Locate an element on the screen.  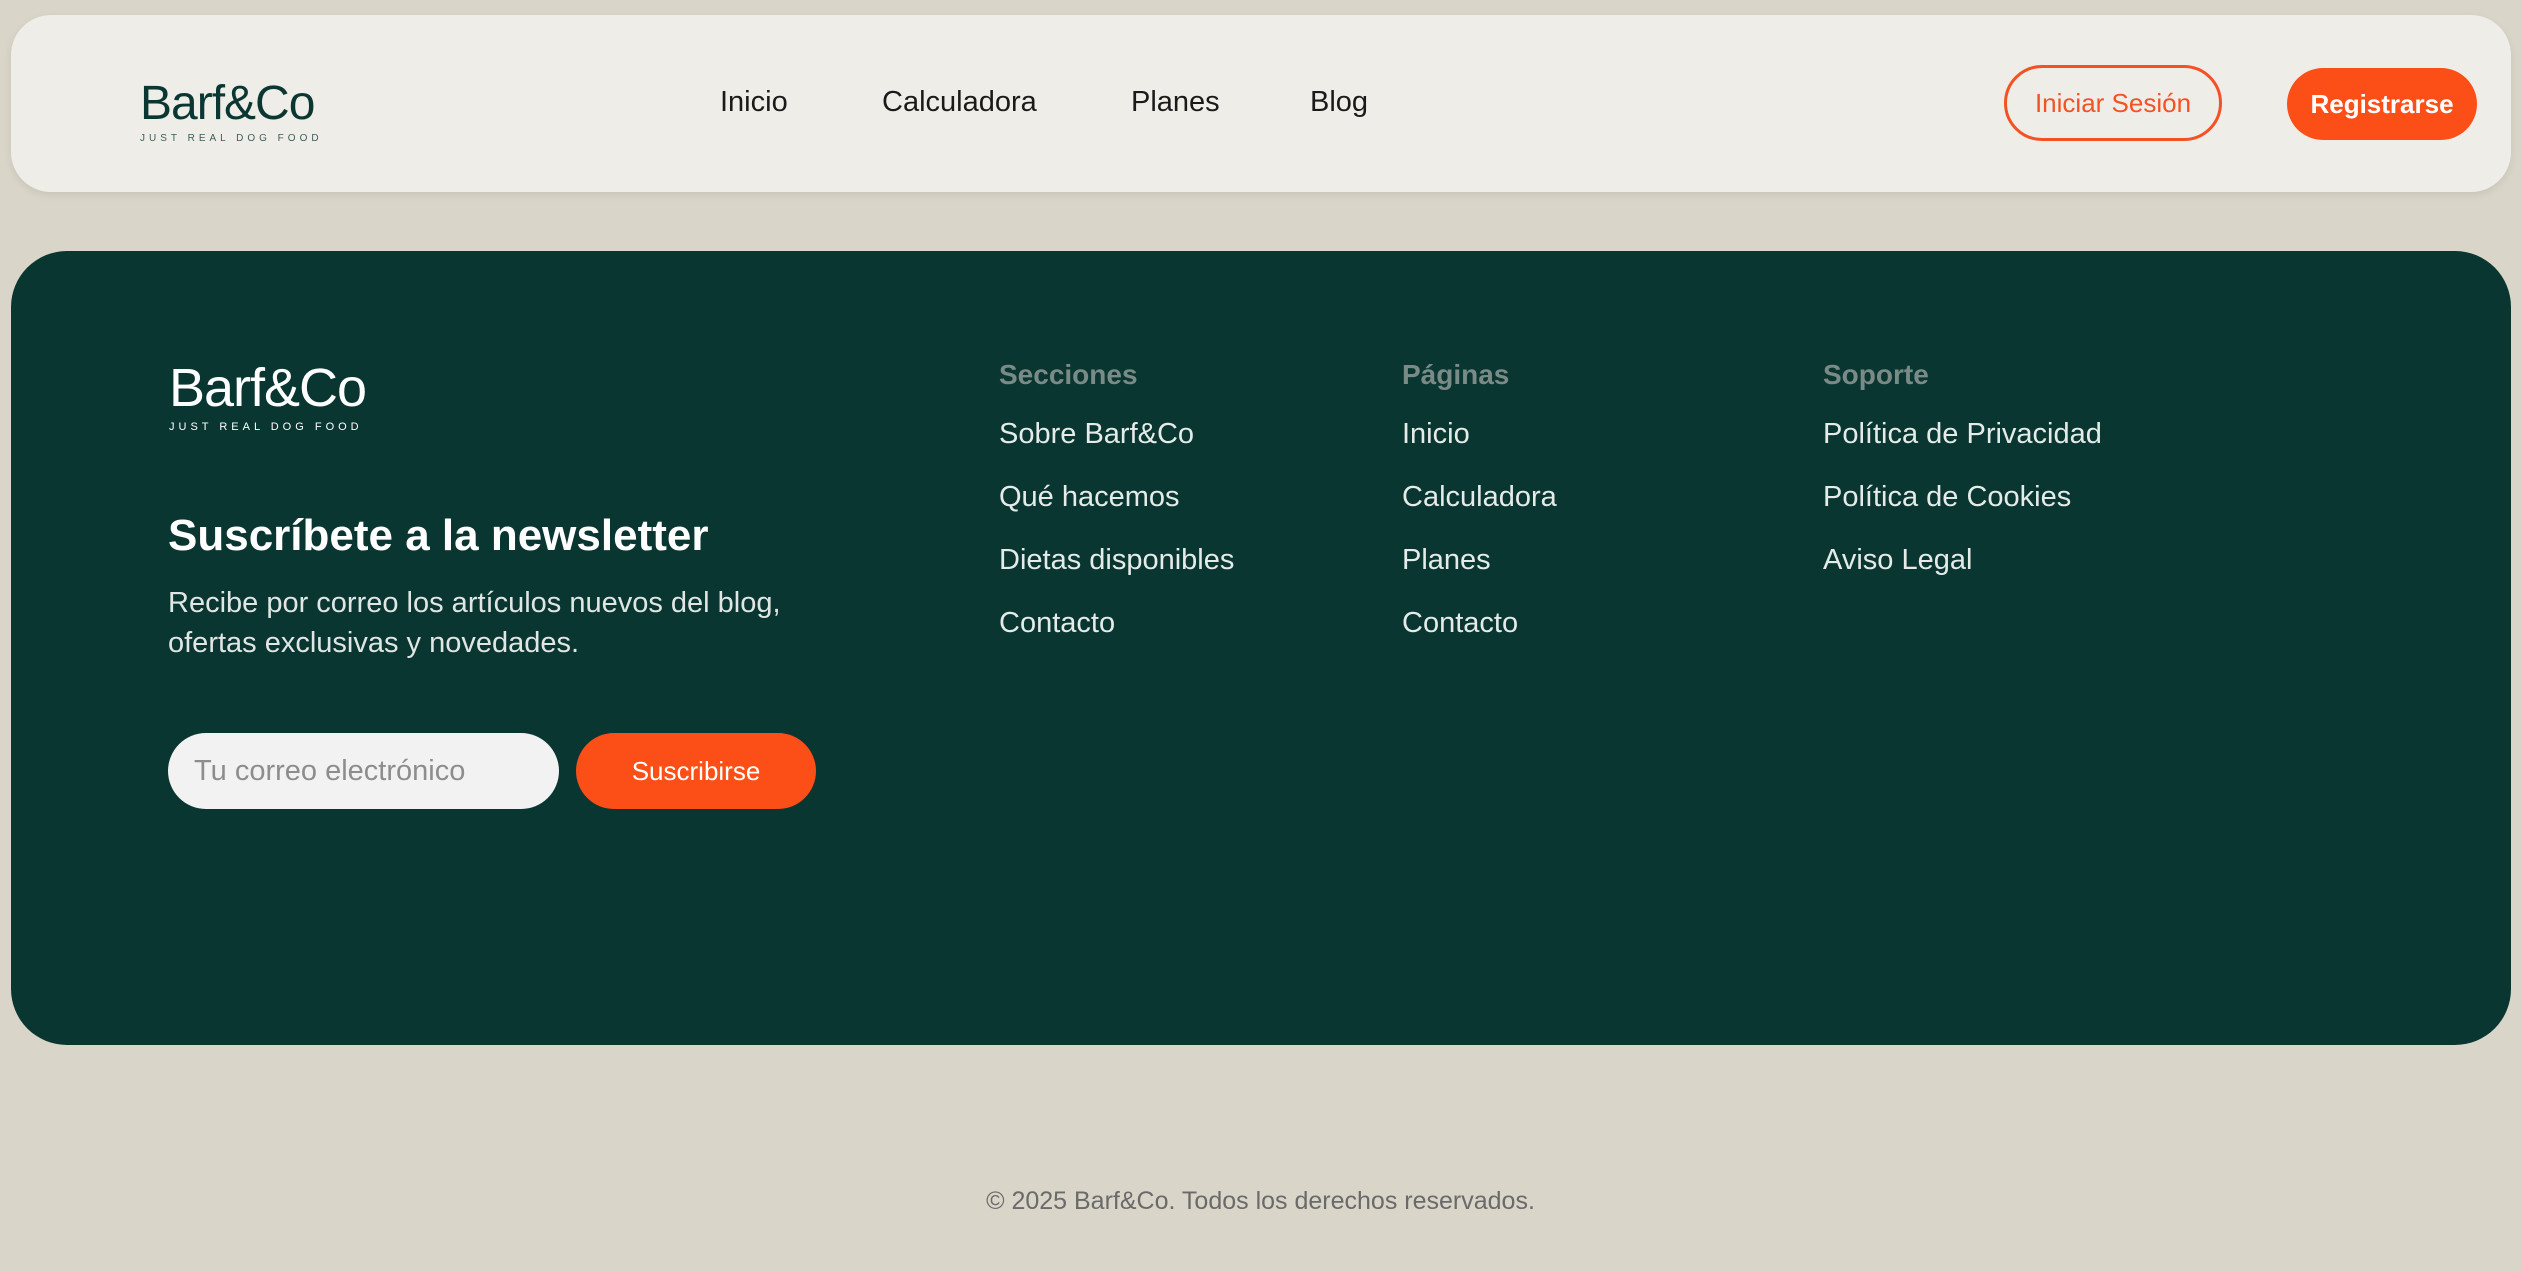
footer-link-cookies: Política de Cookies is located at coordinates (1962, 497).